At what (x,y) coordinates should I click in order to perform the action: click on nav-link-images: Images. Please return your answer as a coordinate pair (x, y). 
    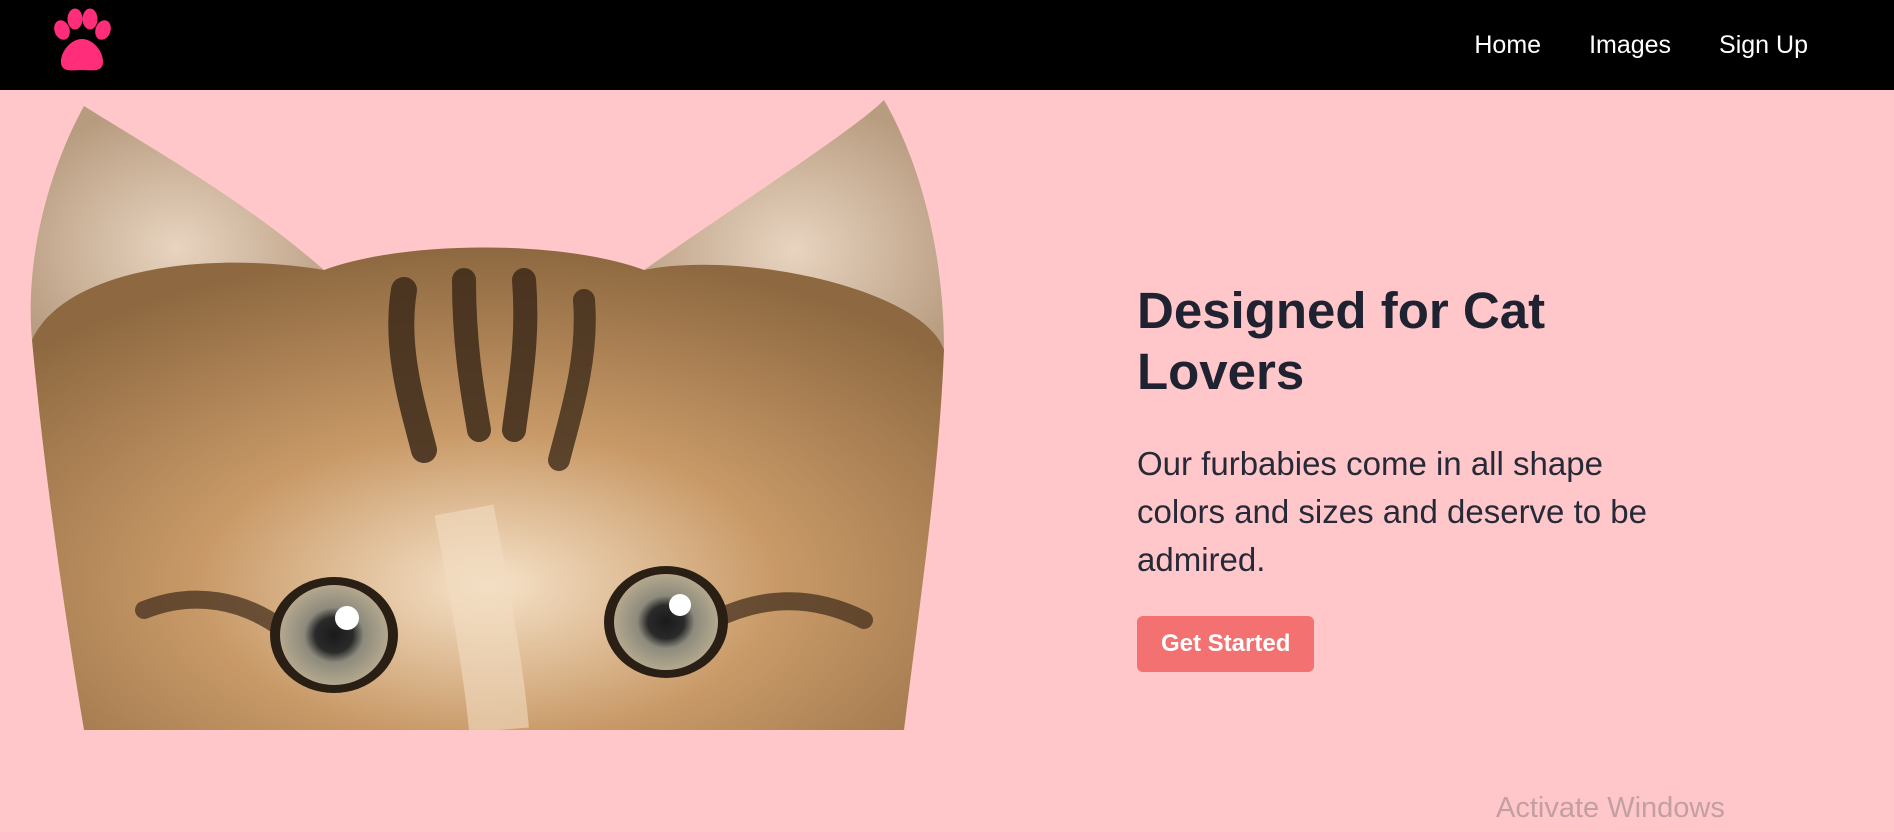
    Looking at the image, I should click on (1630, 45).